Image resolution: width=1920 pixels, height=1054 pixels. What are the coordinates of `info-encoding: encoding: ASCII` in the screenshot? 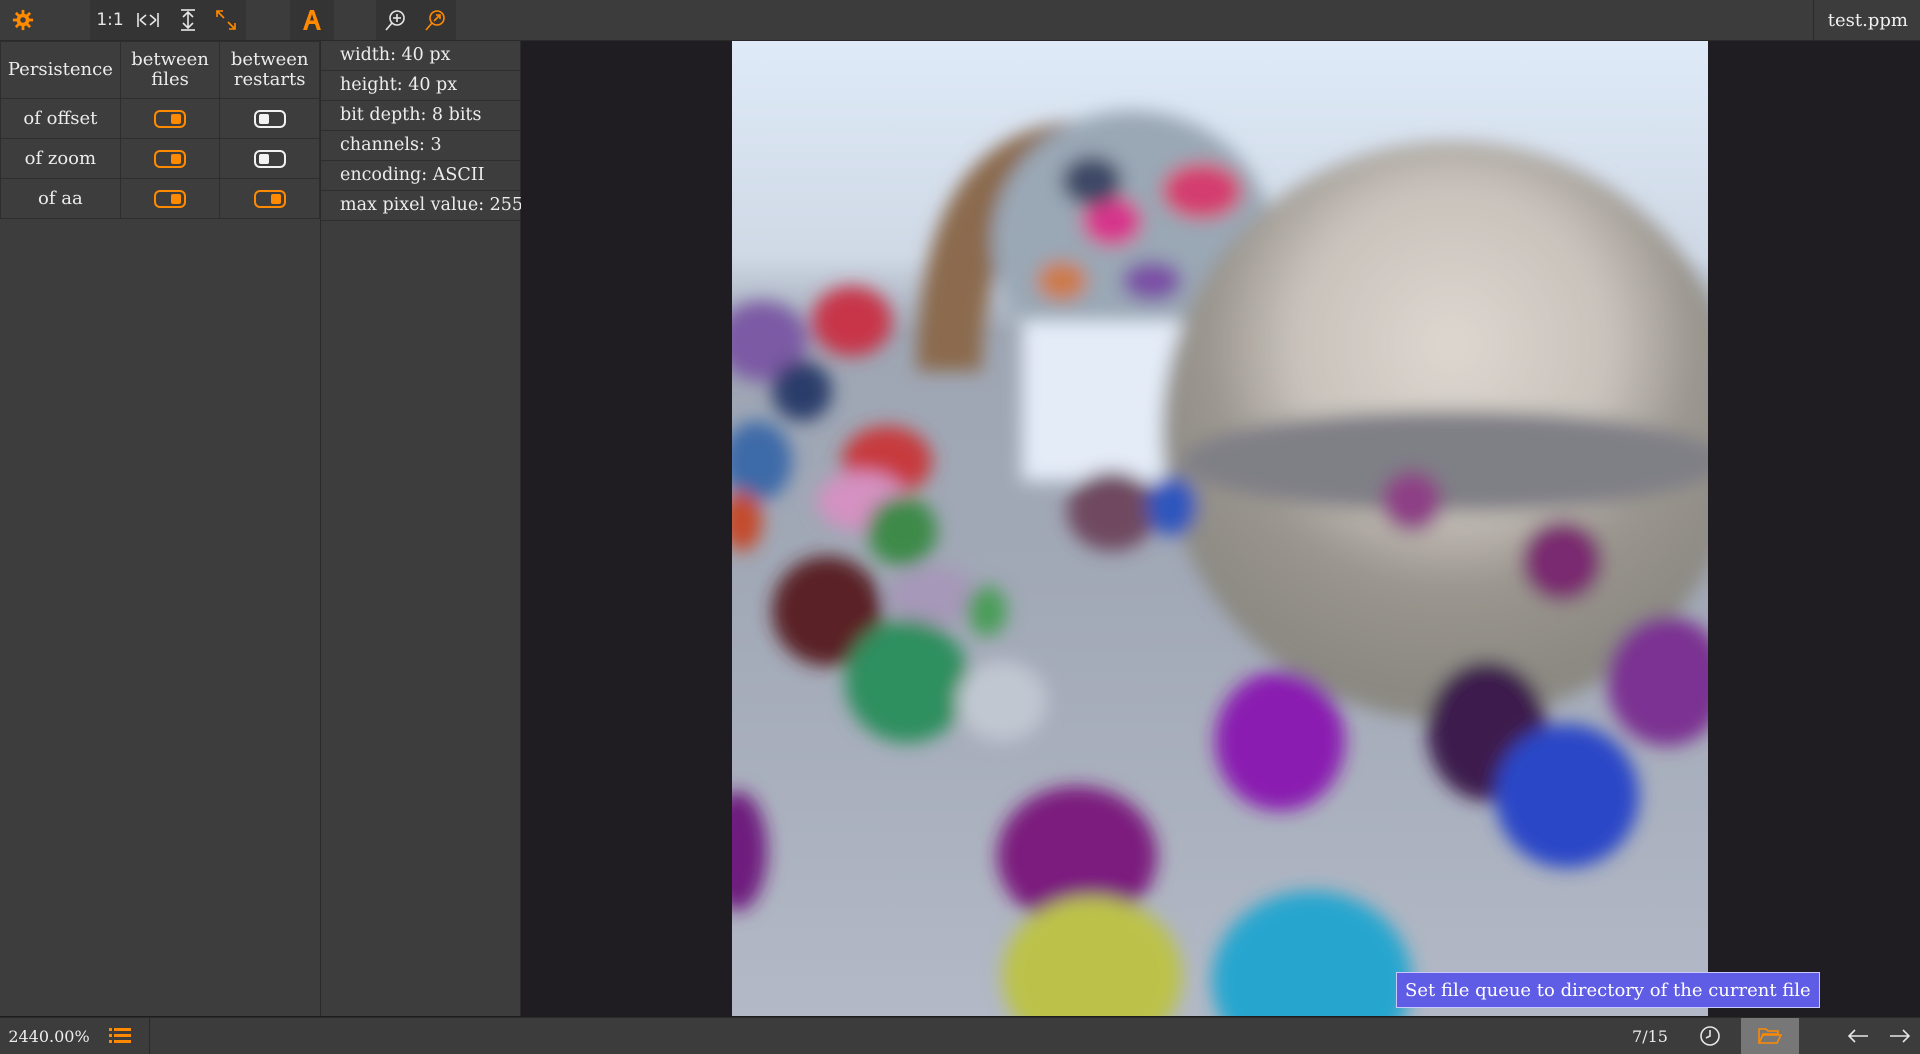 It's located at (420, 176).